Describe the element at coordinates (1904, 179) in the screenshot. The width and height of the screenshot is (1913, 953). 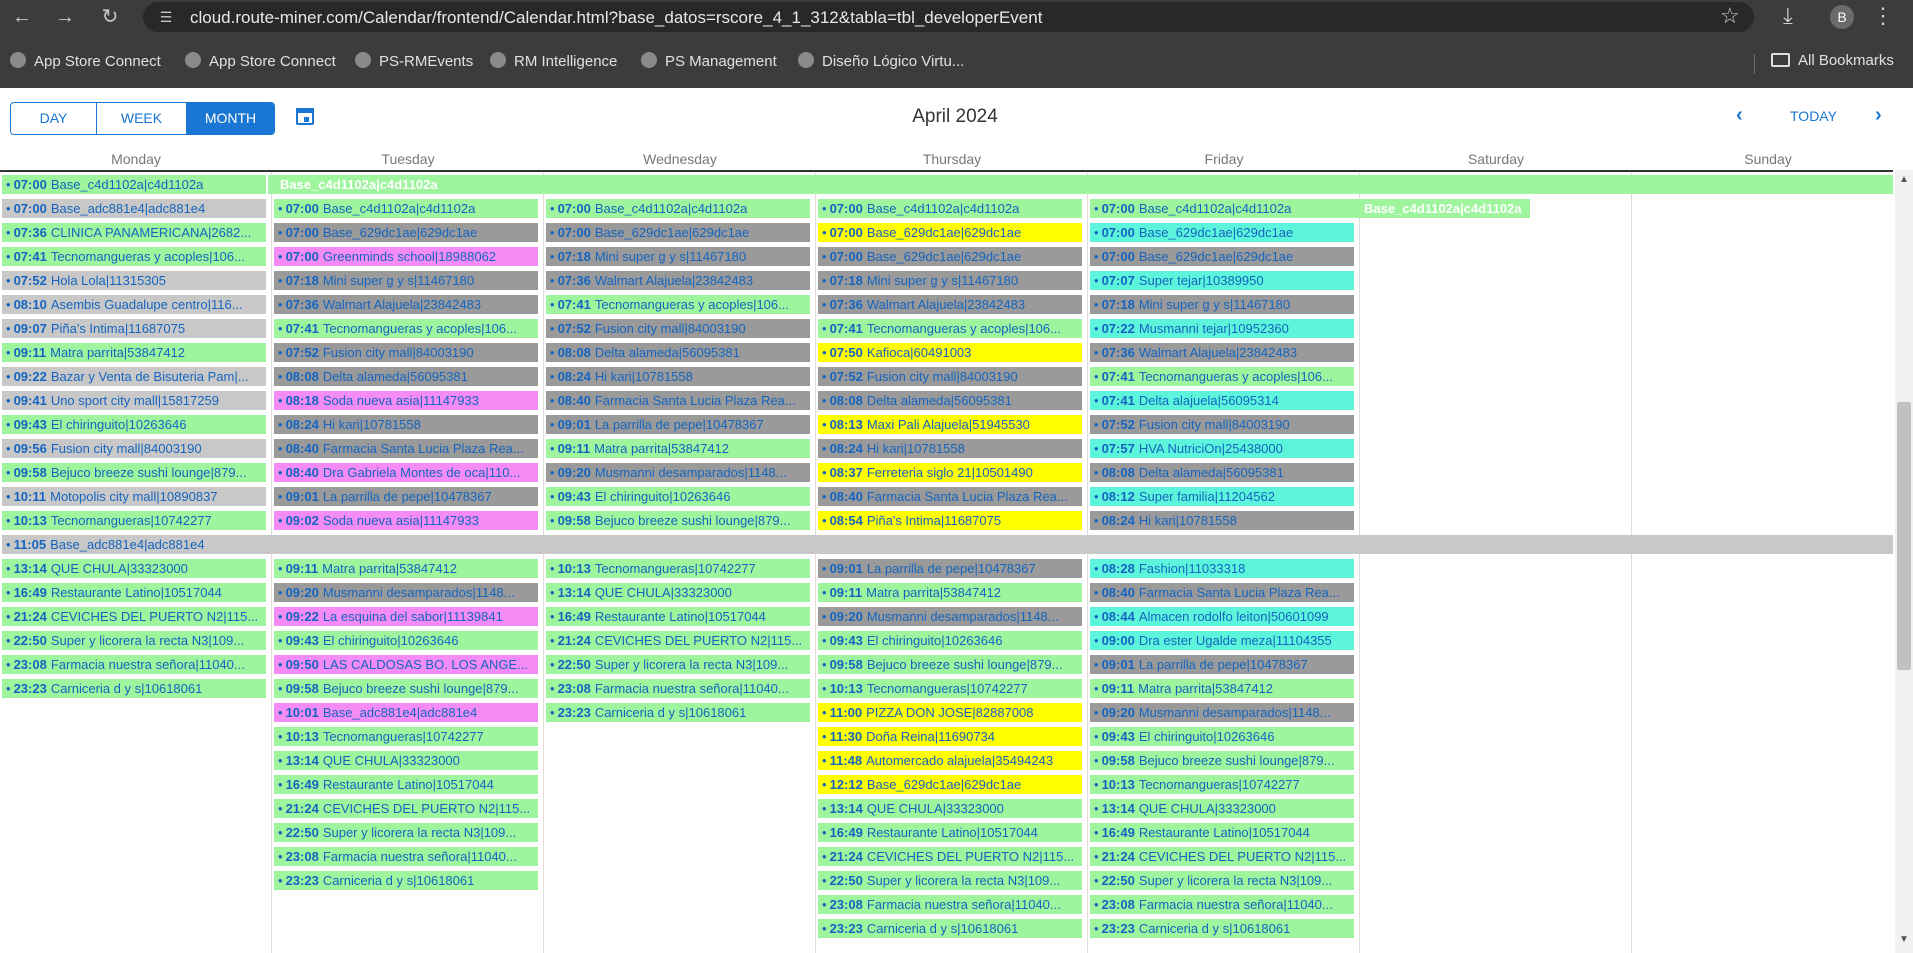
I see `scroll-up-icon: ▲` at that location.